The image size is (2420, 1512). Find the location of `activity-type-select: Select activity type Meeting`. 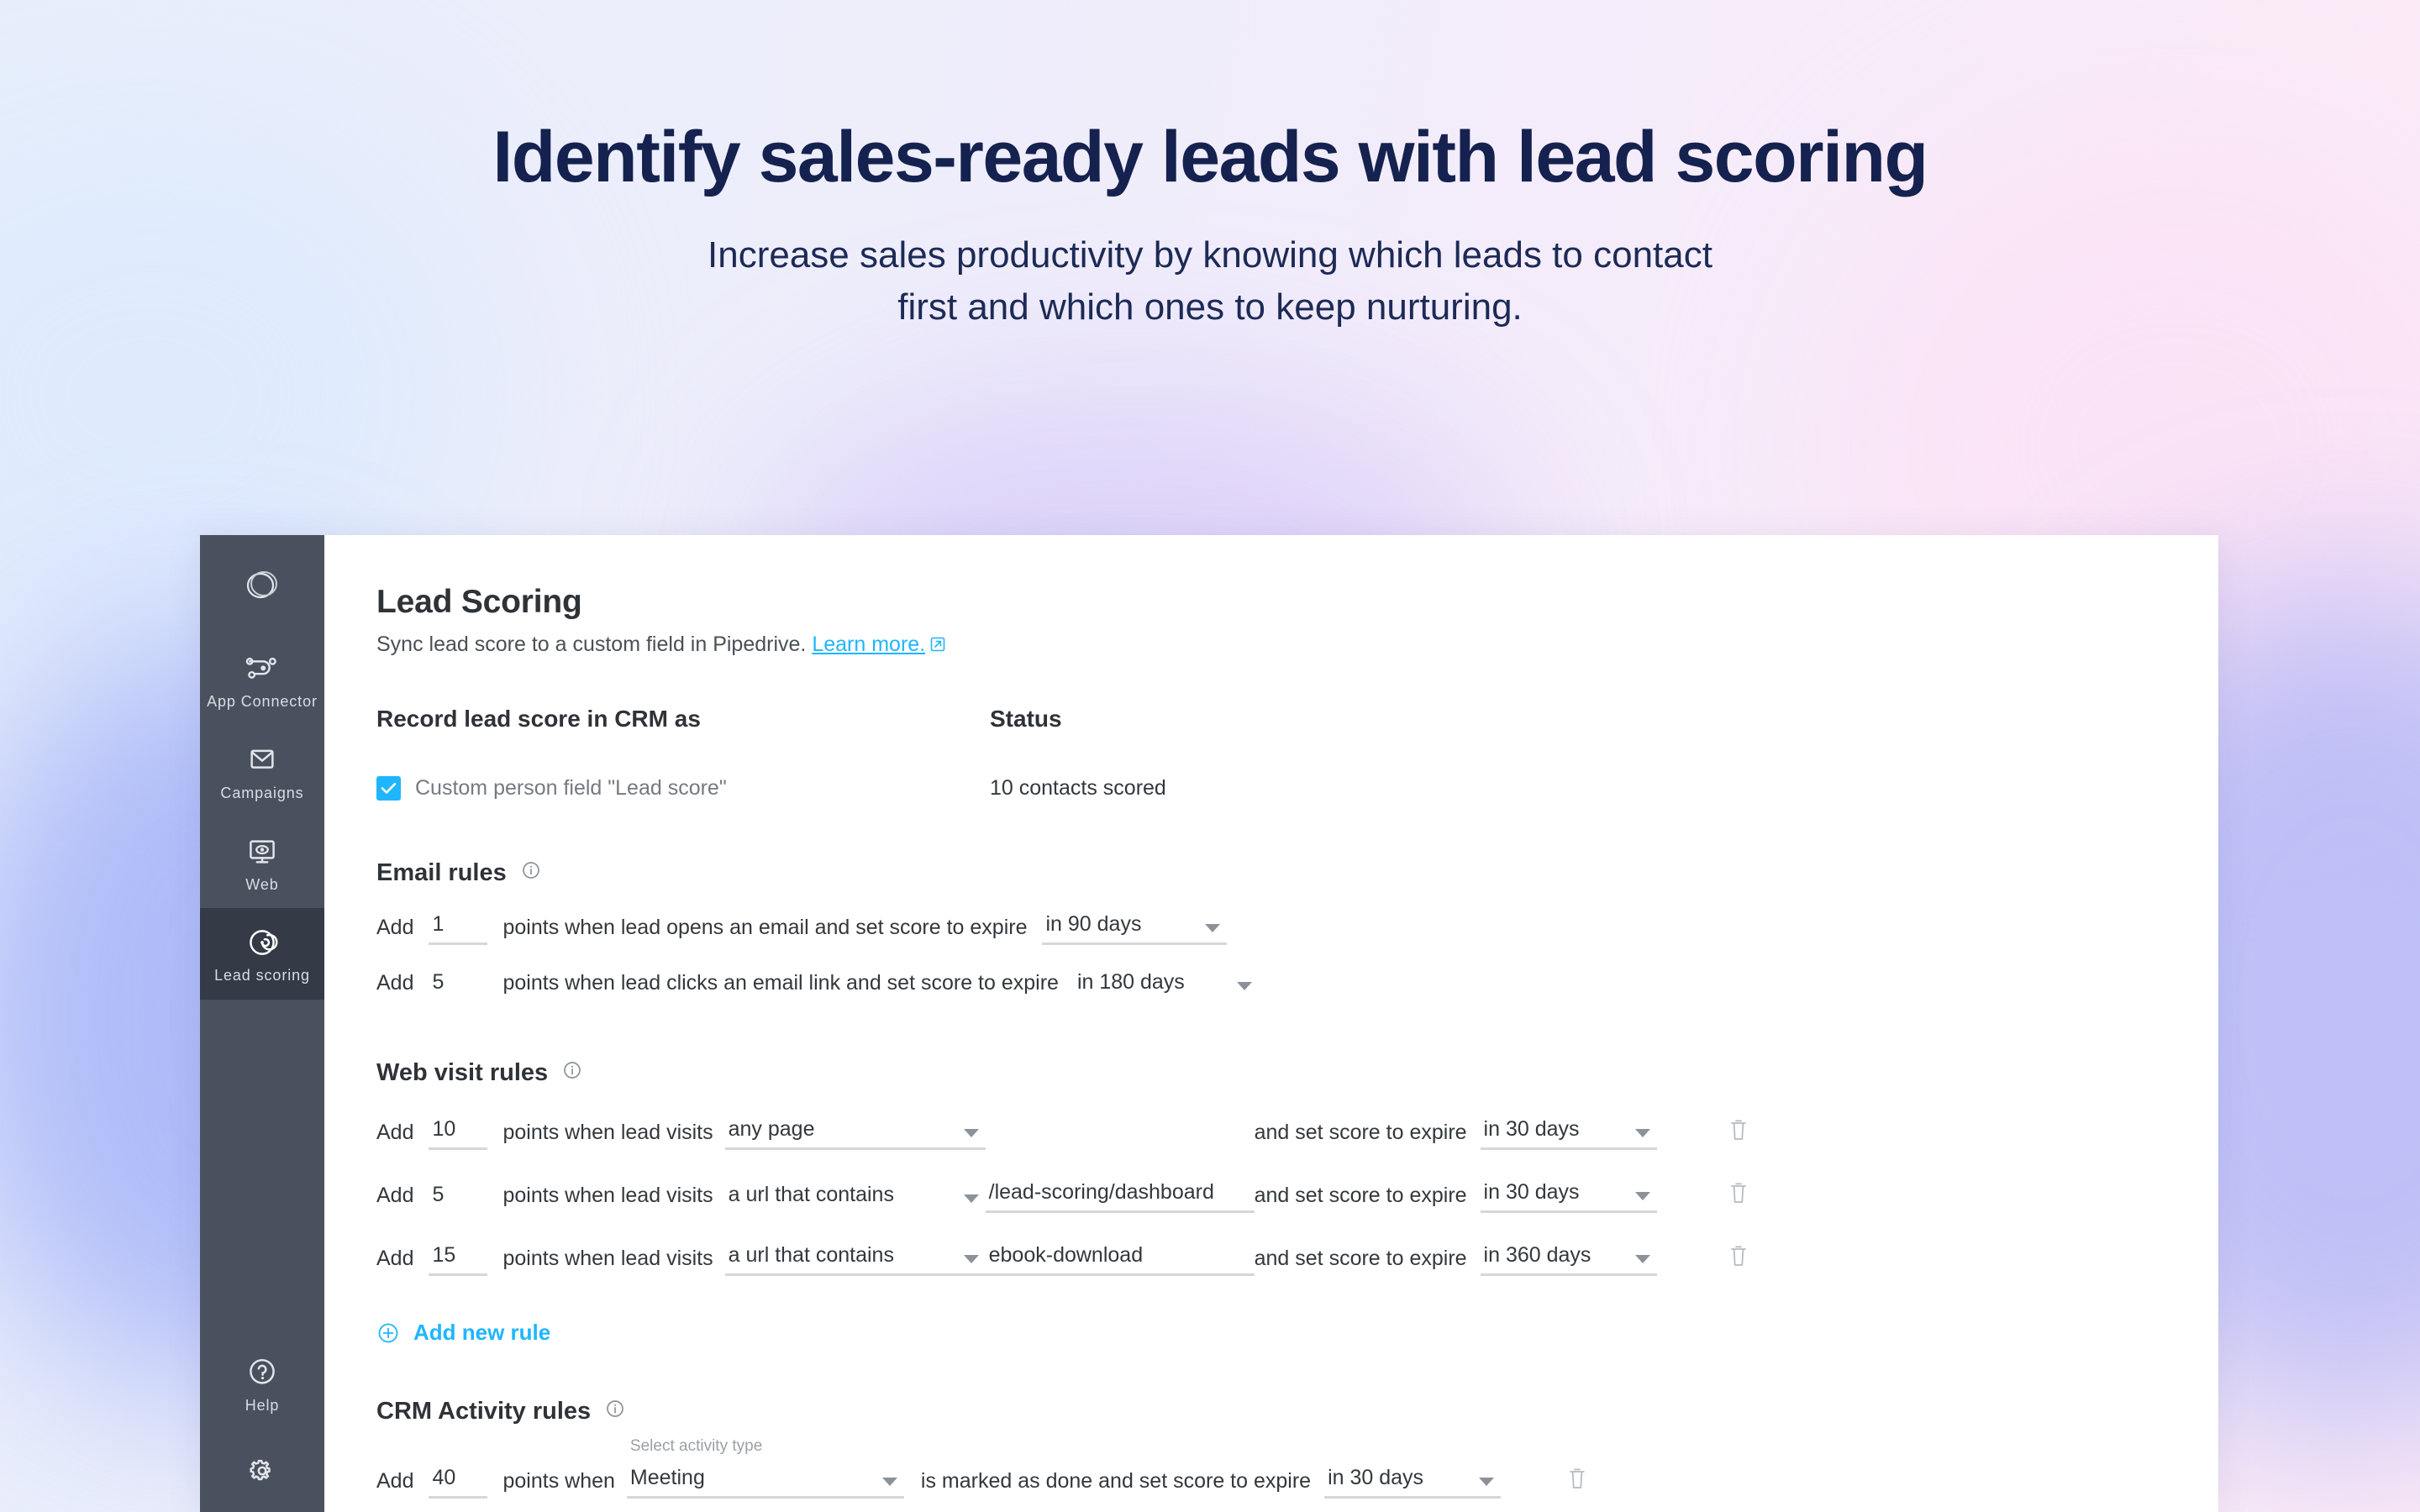

activity-type-select: Select activity type Meeting is located at coordinates (765, 1468).